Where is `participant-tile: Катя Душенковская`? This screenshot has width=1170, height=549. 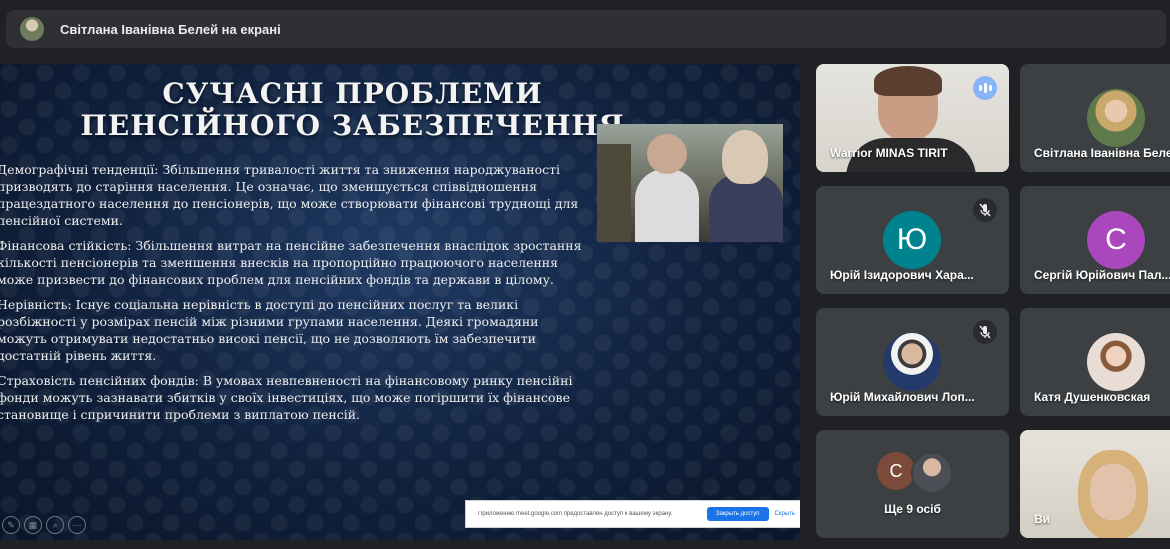
participant-tile: Катя Душенковская is located at coordinates (1095, 362).